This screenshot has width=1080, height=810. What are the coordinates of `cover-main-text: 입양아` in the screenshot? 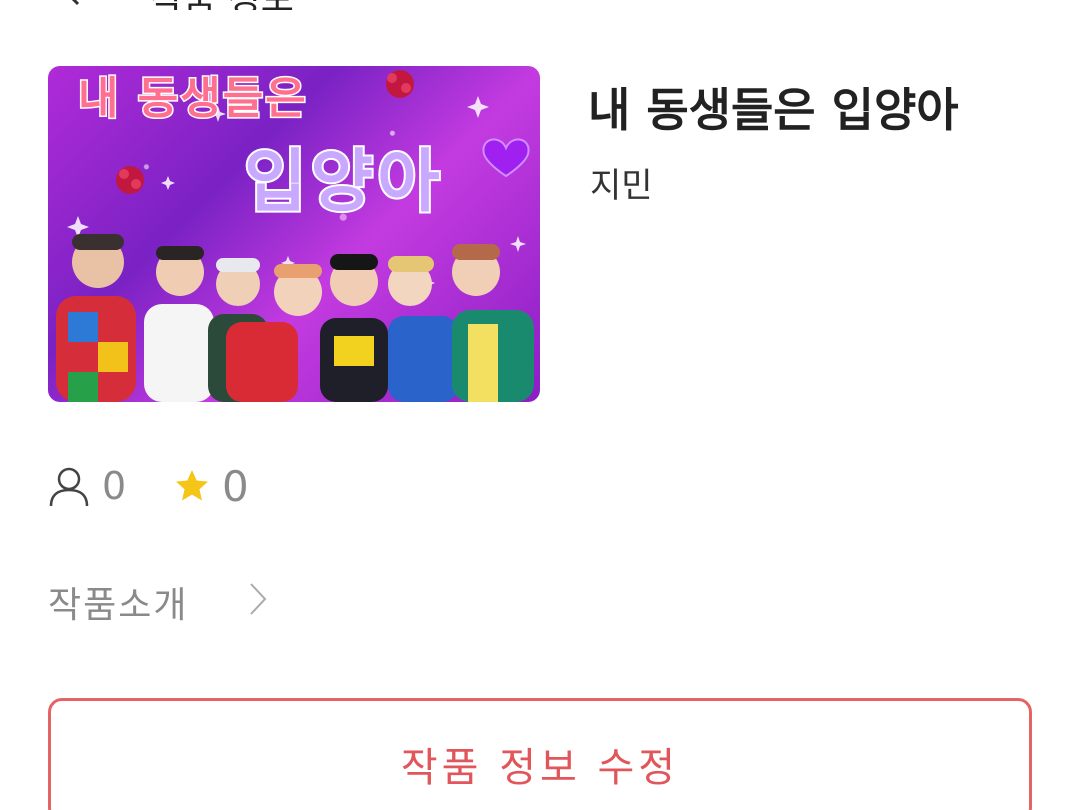 It's located at (343, 182).